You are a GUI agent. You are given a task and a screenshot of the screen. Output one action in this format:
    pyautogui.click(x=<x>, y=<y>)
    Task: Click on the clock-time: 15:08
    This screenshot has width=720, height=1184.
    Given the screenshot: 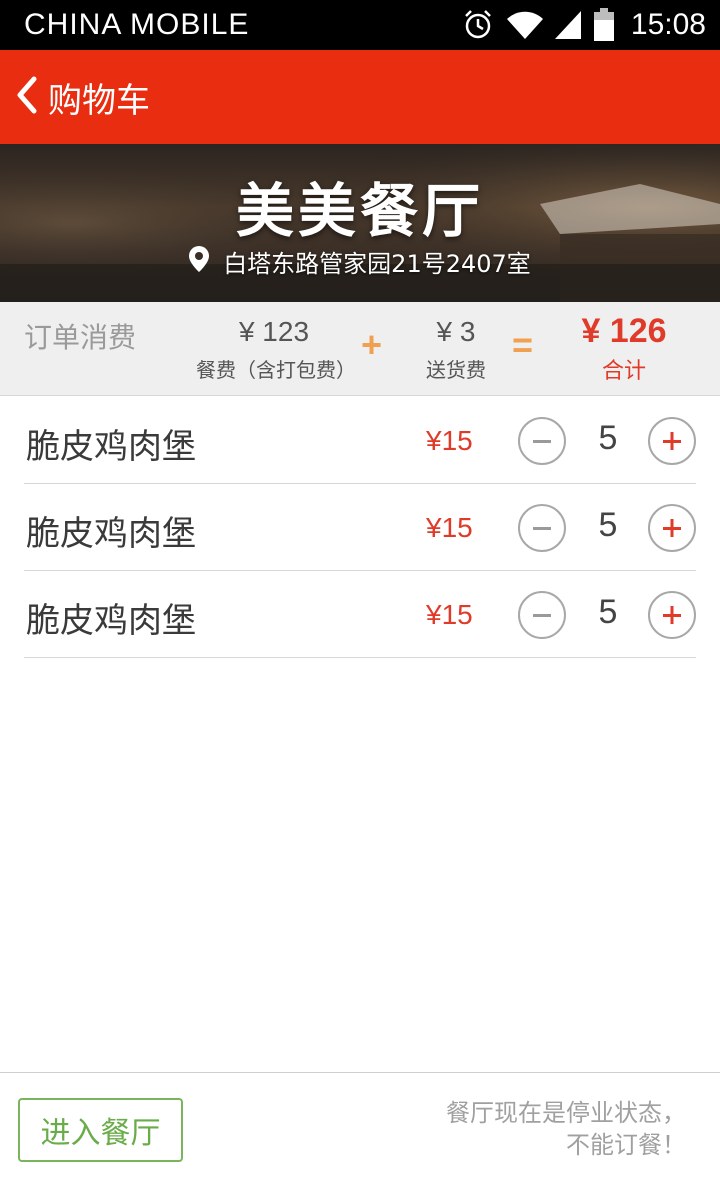 What is the action you would take?
    pyautogui.click(x=668, y=24)
    